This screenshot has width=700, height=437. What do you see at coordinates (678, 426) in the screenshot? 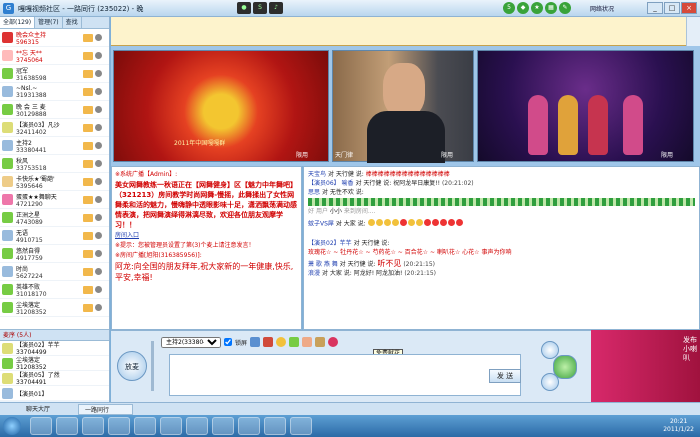
I see `taskbar-clock: 20:21 2011/1/22` at bounding box center [678, 426].